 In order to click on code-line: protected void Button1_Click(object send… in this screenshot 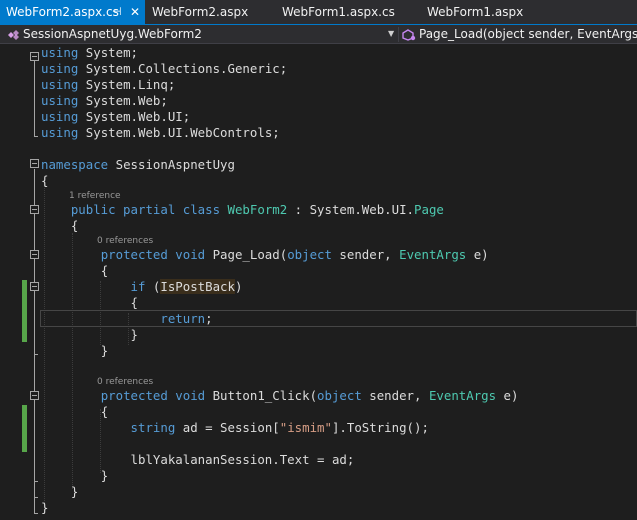, I will do `click(309, 395)`.